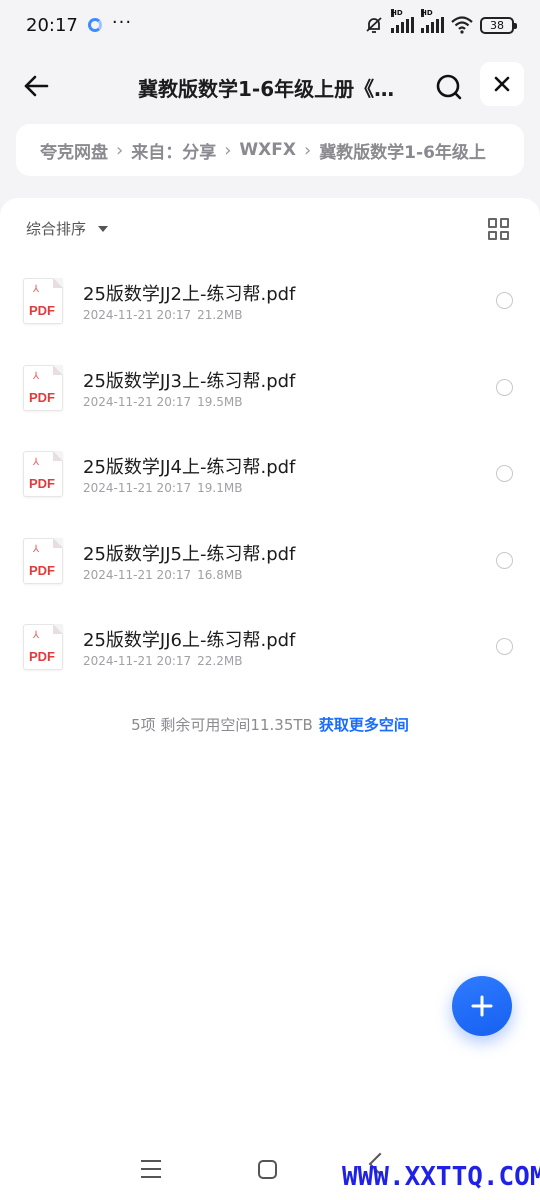 The height and width of the screenshot is (1200, 540). I want to click on file-meta: 2024-11-21 20:17 19.5MB, so click(162, 402).